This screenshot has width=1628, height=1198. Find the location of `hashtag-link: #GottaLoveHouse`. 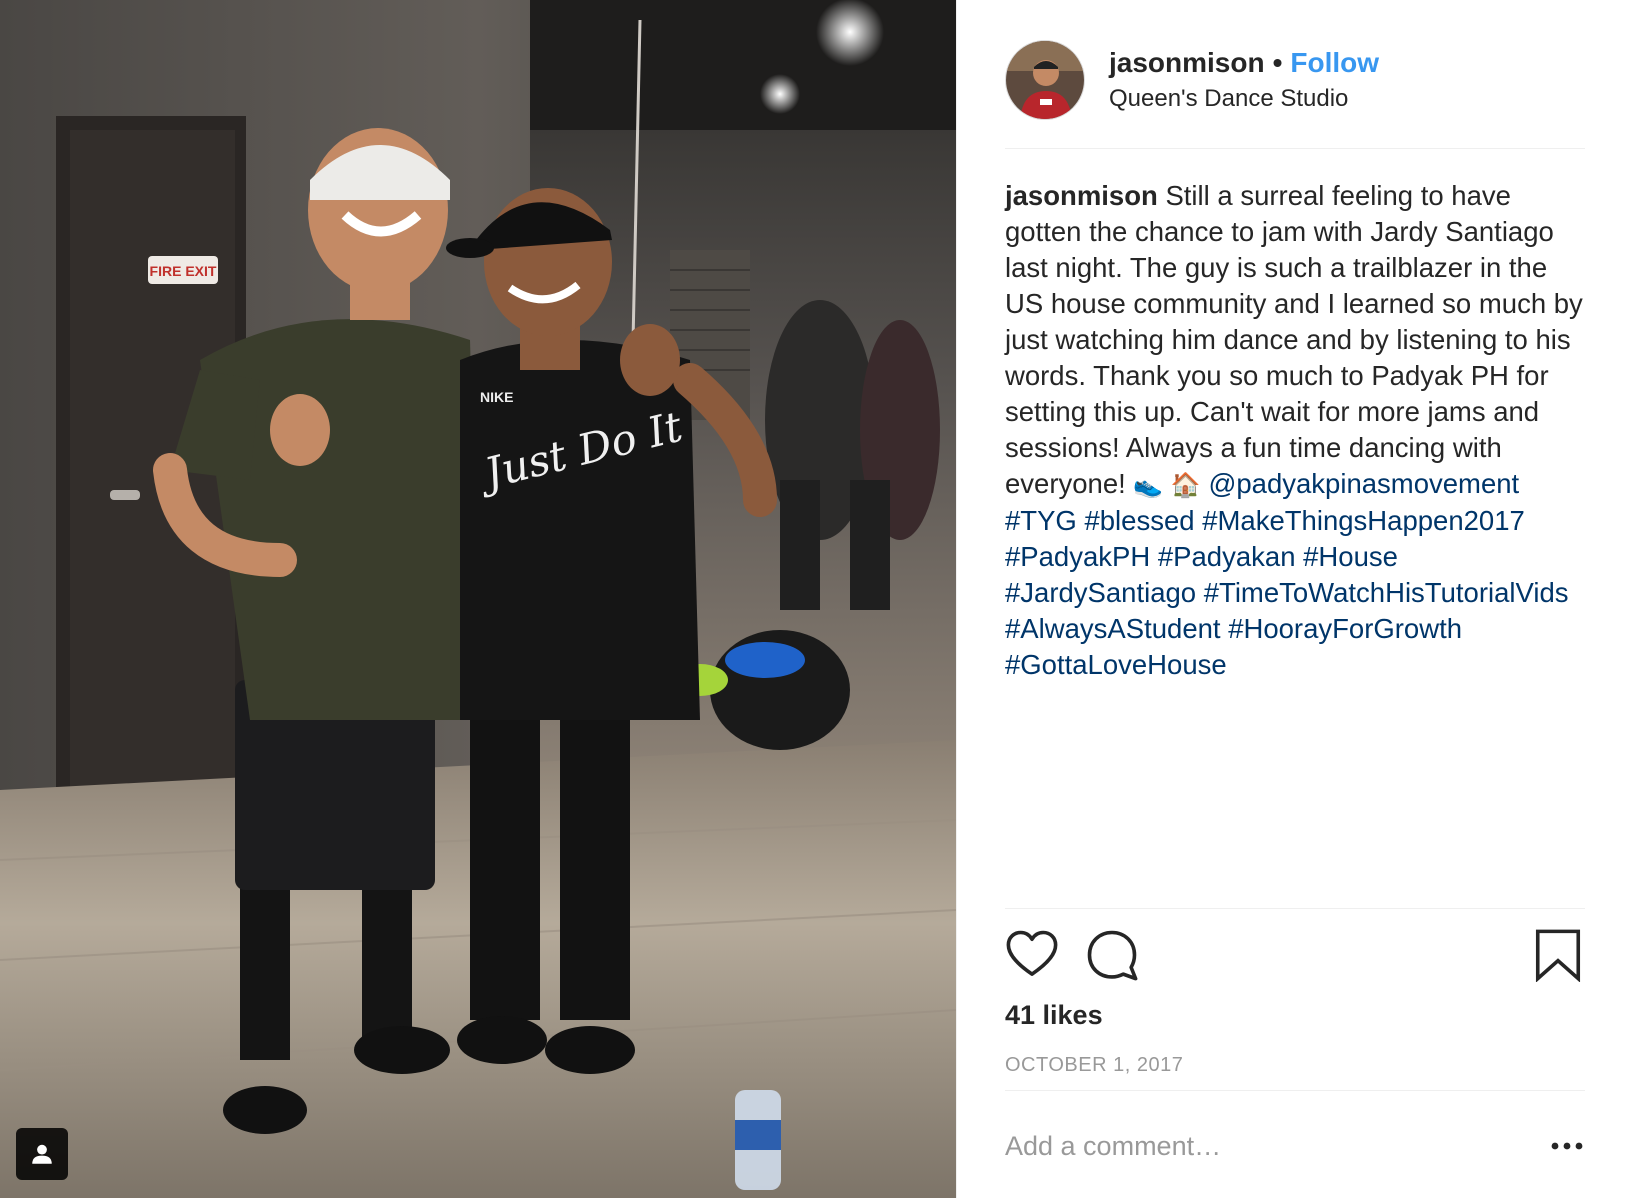

hashtag-link: #GottaLoveHouse is located at coordinates (1116, 664).